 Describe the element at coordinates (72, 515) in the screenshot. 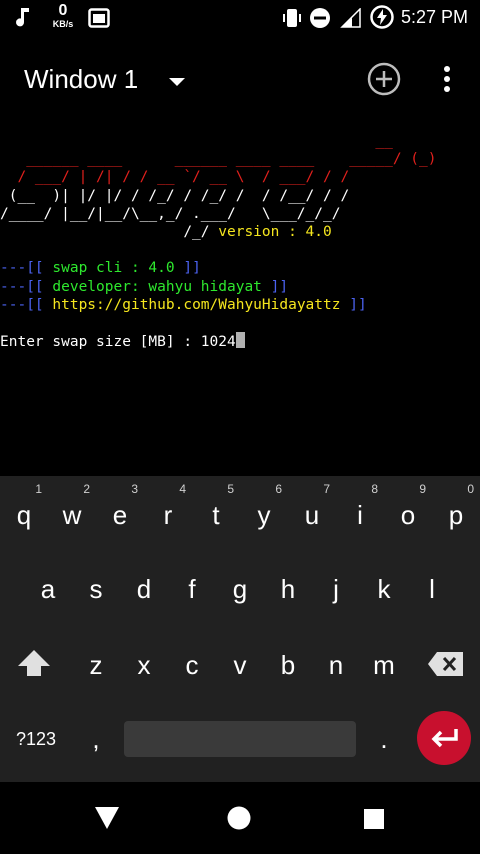

I see `key-label: w` at that location.